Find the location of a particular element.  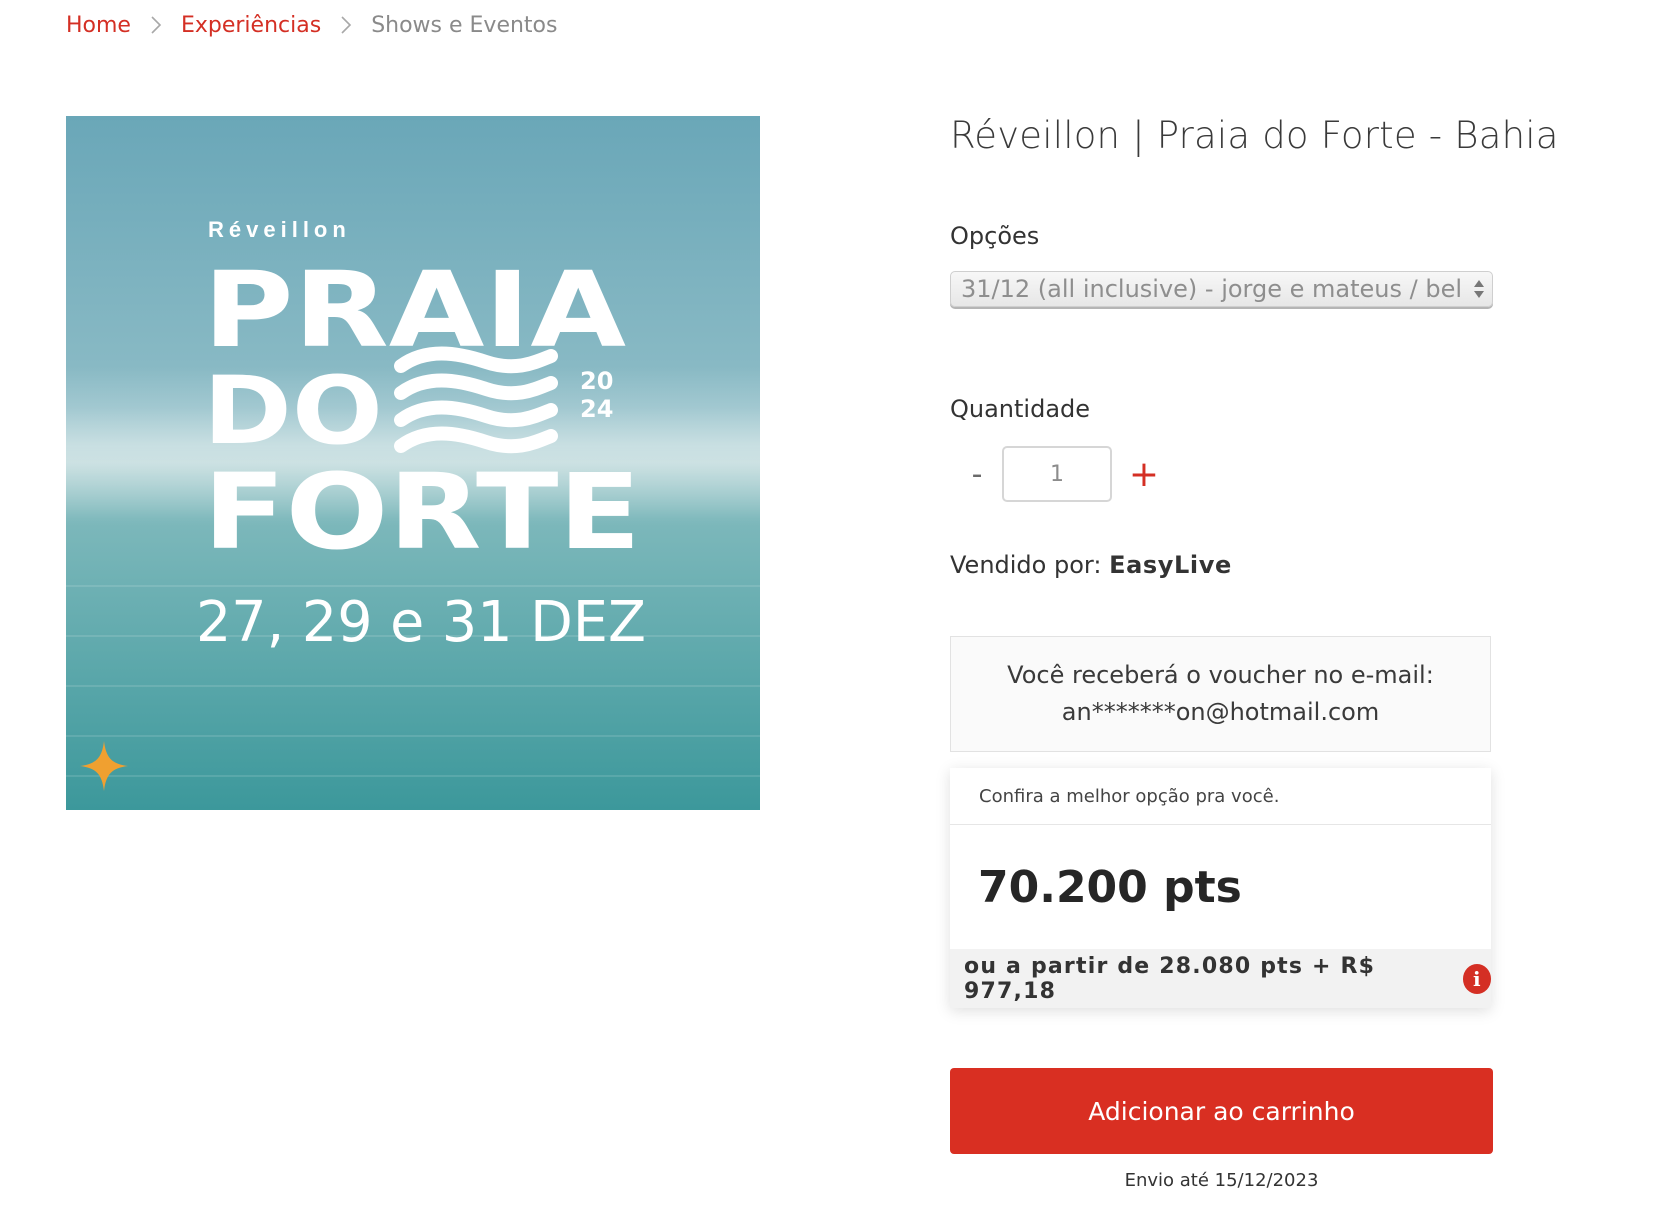

product-title: Réveillon | Praia do Forte - Bahia is located at coordinates (1254, 135).